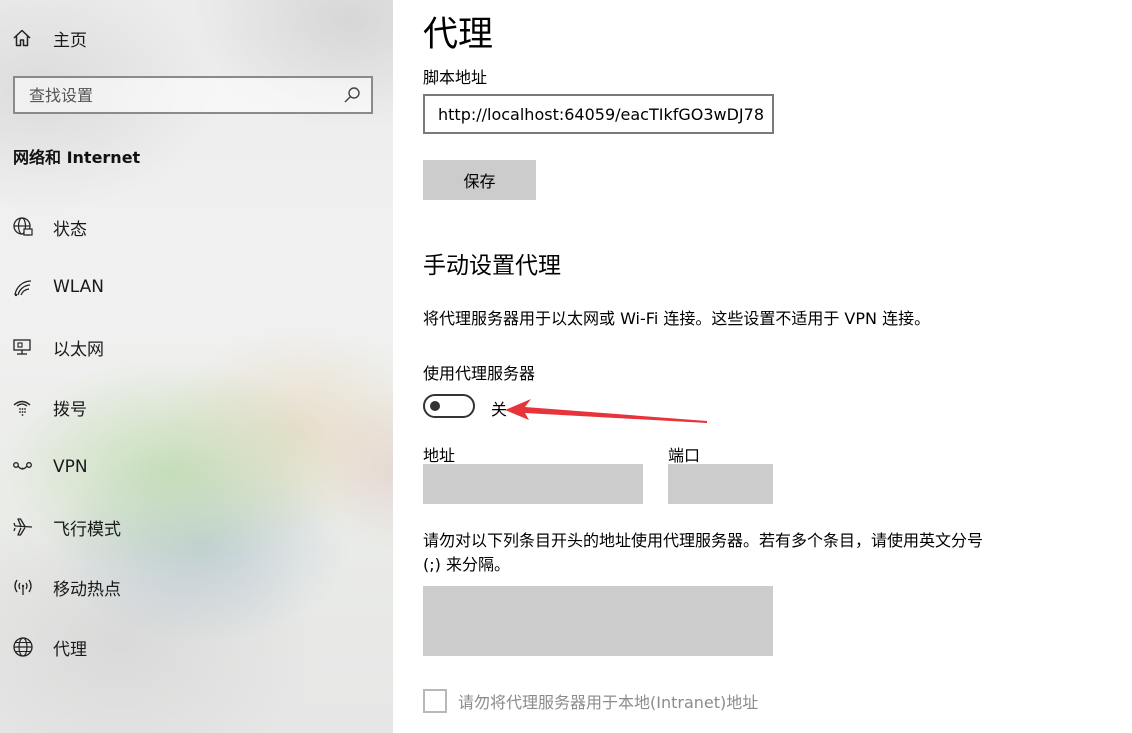 Image resolution: width=1132 pixels, height=733 pixels. I want to click on sidebar-section-title: 网络和 Internet, so click(77, 157).